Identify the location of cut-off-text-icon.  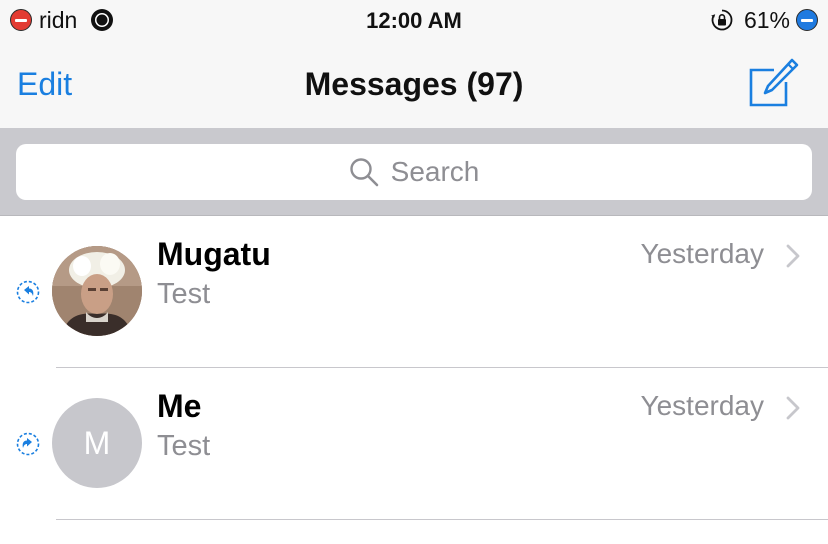
(272, 542).